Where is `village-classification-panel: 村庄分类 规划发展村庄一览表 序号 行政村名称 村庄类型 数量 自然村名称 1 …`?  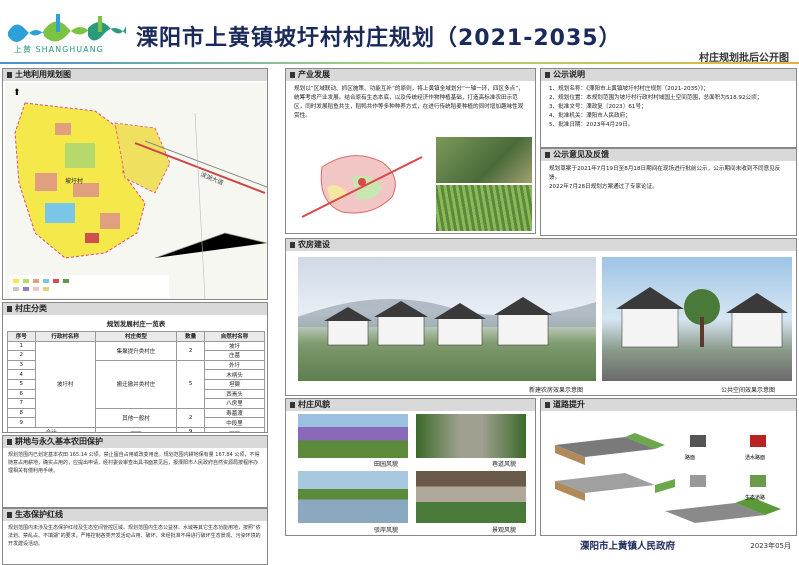
village-classification-panel: 村庄分类 规划发展村庄一览表 序号 行政村名称 村庄类型 数量 自然村名称 1 … is located at coordinates (135, 367).